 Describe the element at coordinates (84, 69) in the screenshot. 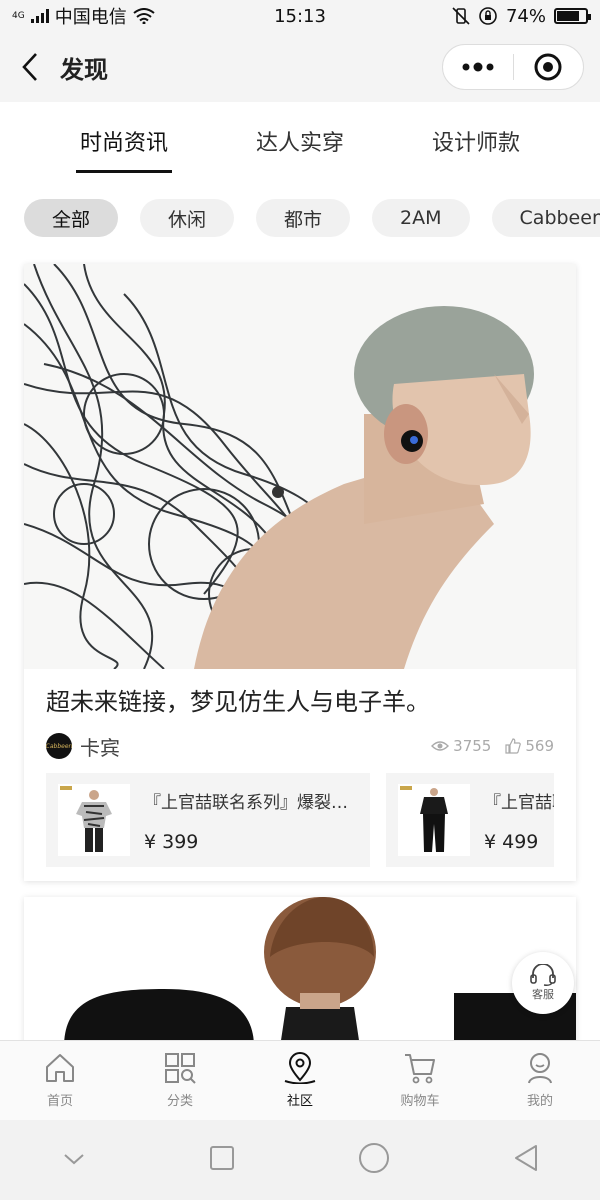

I see `page-title: 发现` at that location.